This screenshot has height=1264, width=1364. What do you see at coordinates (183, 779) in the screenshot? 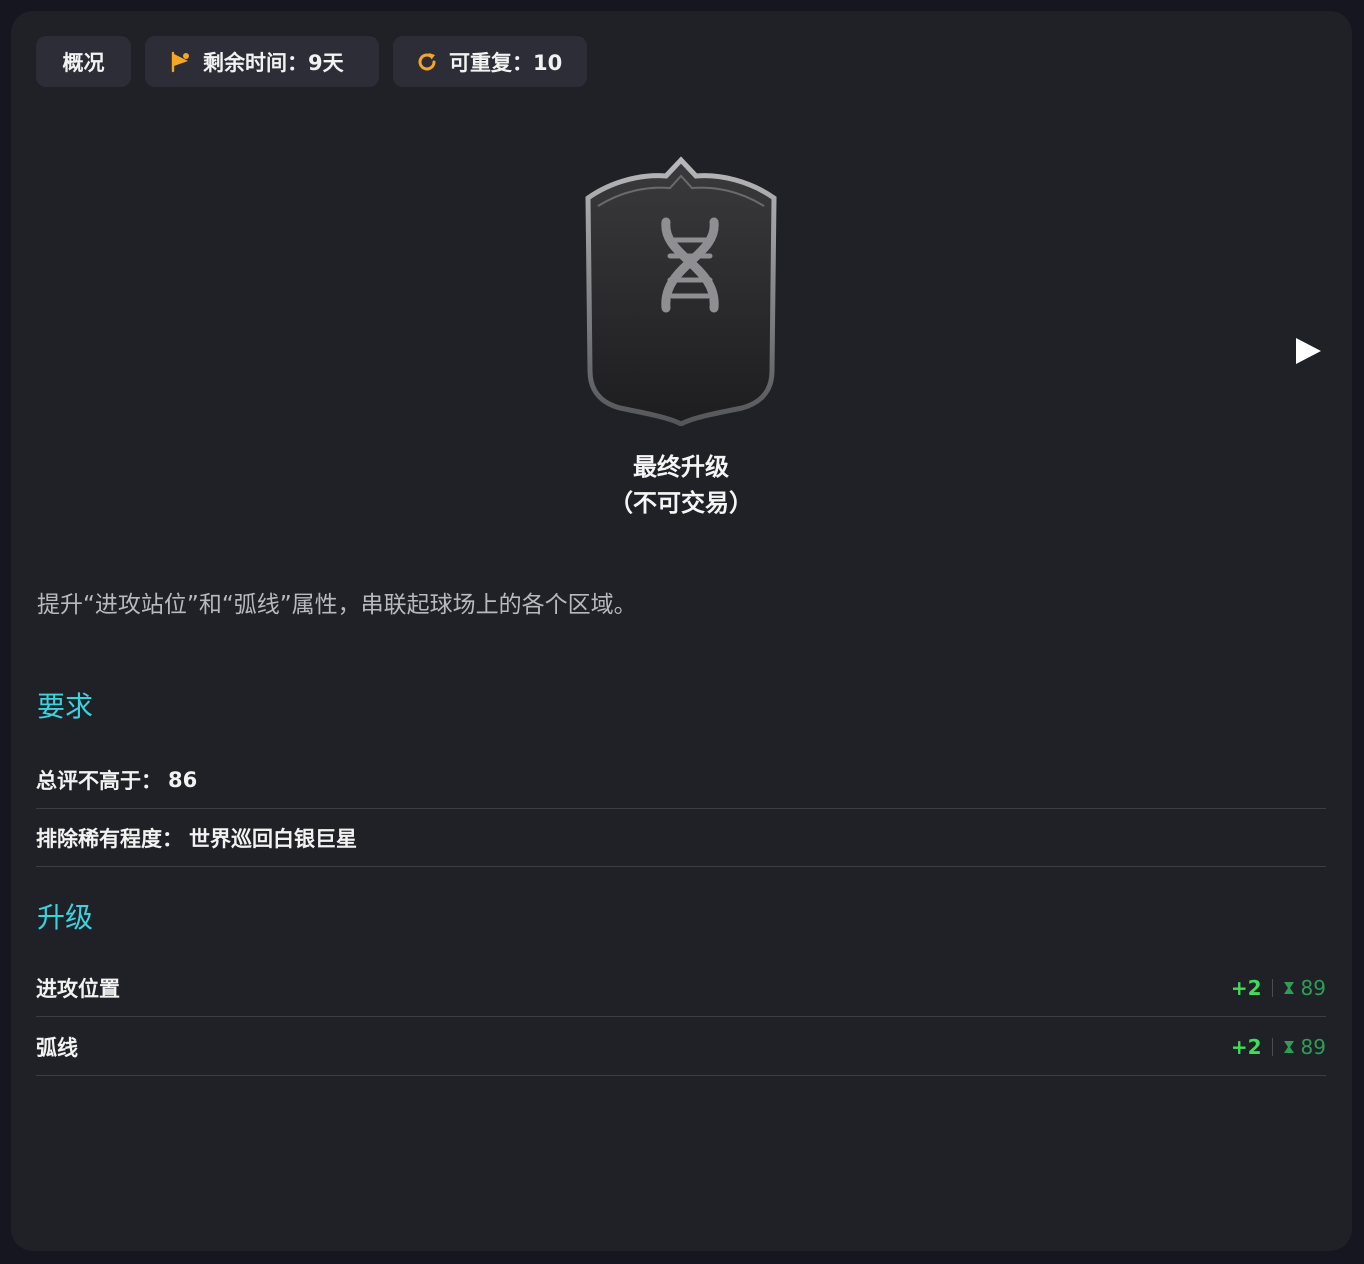
I see `requirement-value: 86` at bounding box center [183, 779].